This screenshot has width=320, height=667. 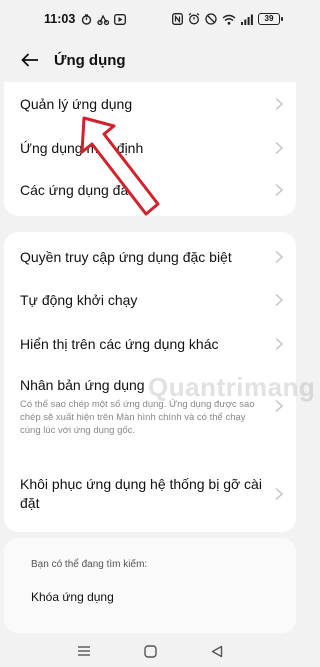 What do you see at coordinates (76, 103) in the screenshot?
I see `list-item-label: Quản lý ứng dụng` at bounding box center [76, 103].